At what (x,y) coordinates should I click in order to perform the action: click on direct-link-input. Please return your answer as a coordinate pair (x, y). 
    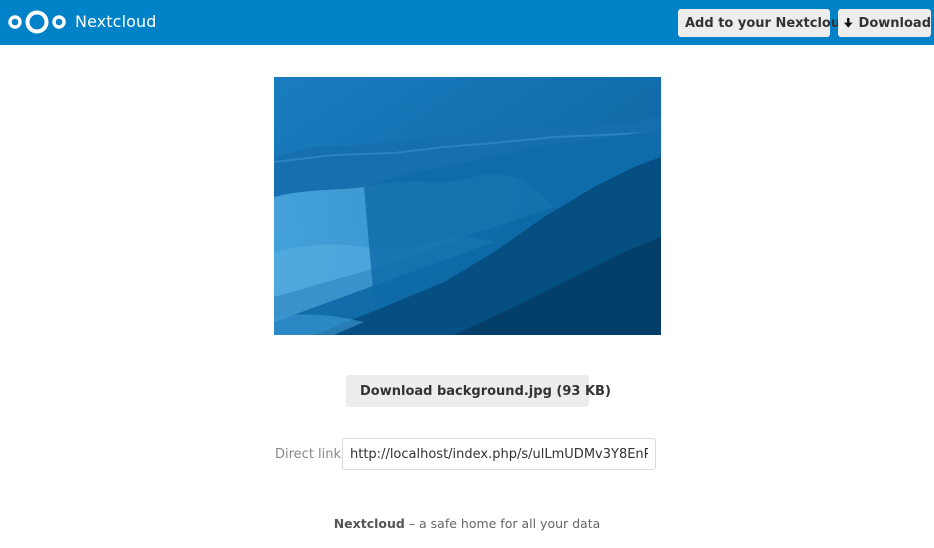
    Looking at the image, I should click on (499, 454).